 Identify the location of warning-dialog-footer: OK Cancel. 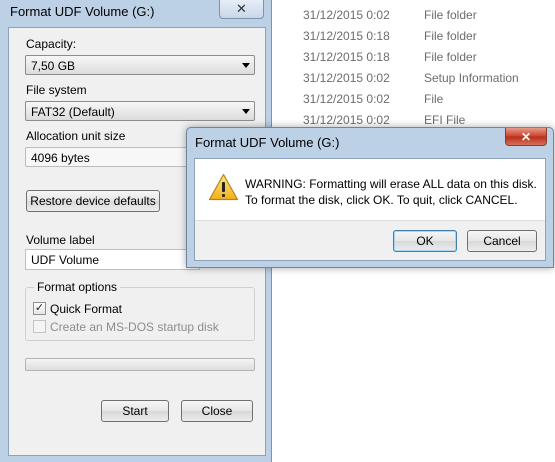
(370, 240).